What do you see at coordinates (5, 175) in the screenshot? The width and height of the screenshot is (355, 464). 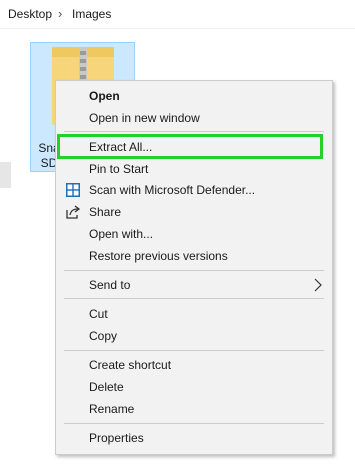 I see `nav-pane-selection` at bounding box center [5, 175].